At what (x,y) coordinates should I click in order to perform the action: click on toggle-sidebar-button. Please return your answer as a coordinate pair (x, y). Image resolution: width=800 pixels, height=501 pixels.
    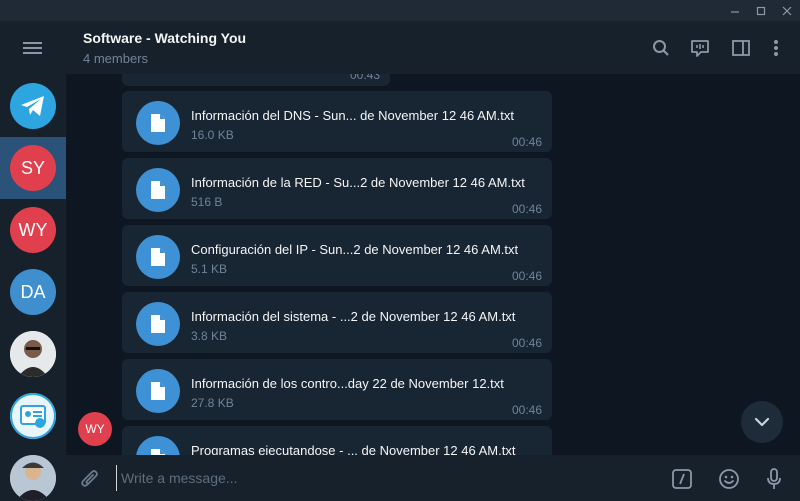
    Looking at the image, I should click on (741, 48).